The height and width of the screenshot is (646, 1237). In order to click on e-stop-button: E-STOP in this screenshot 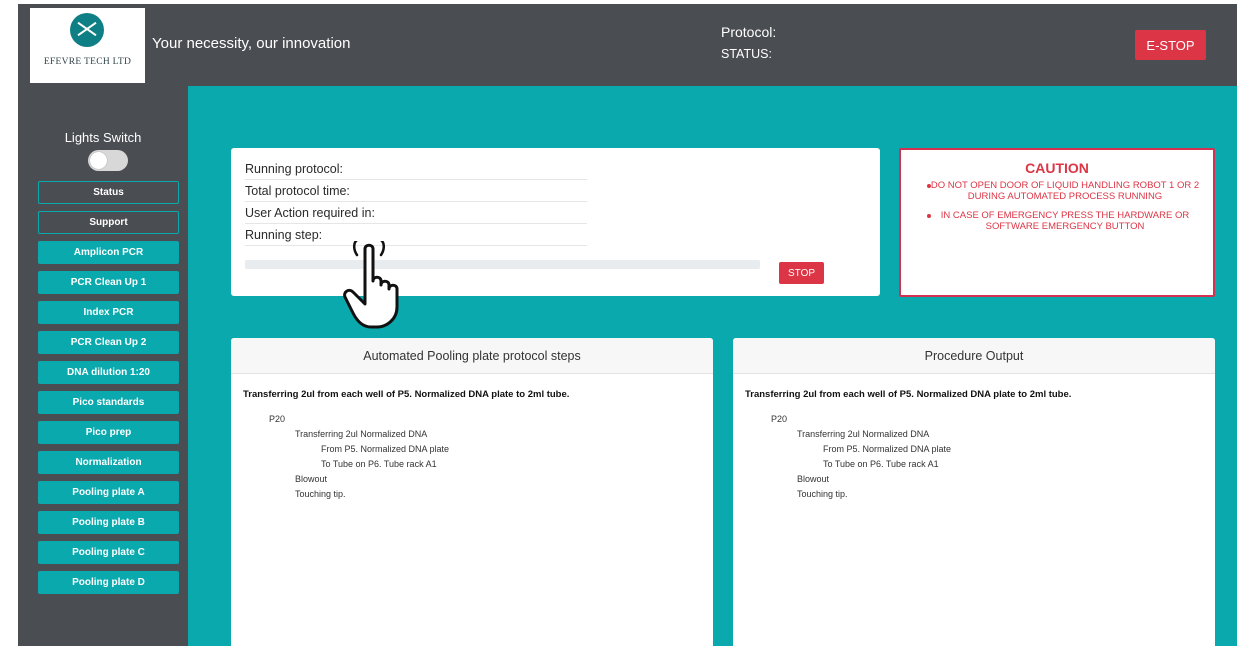, I will do `click(1170, 45)`.